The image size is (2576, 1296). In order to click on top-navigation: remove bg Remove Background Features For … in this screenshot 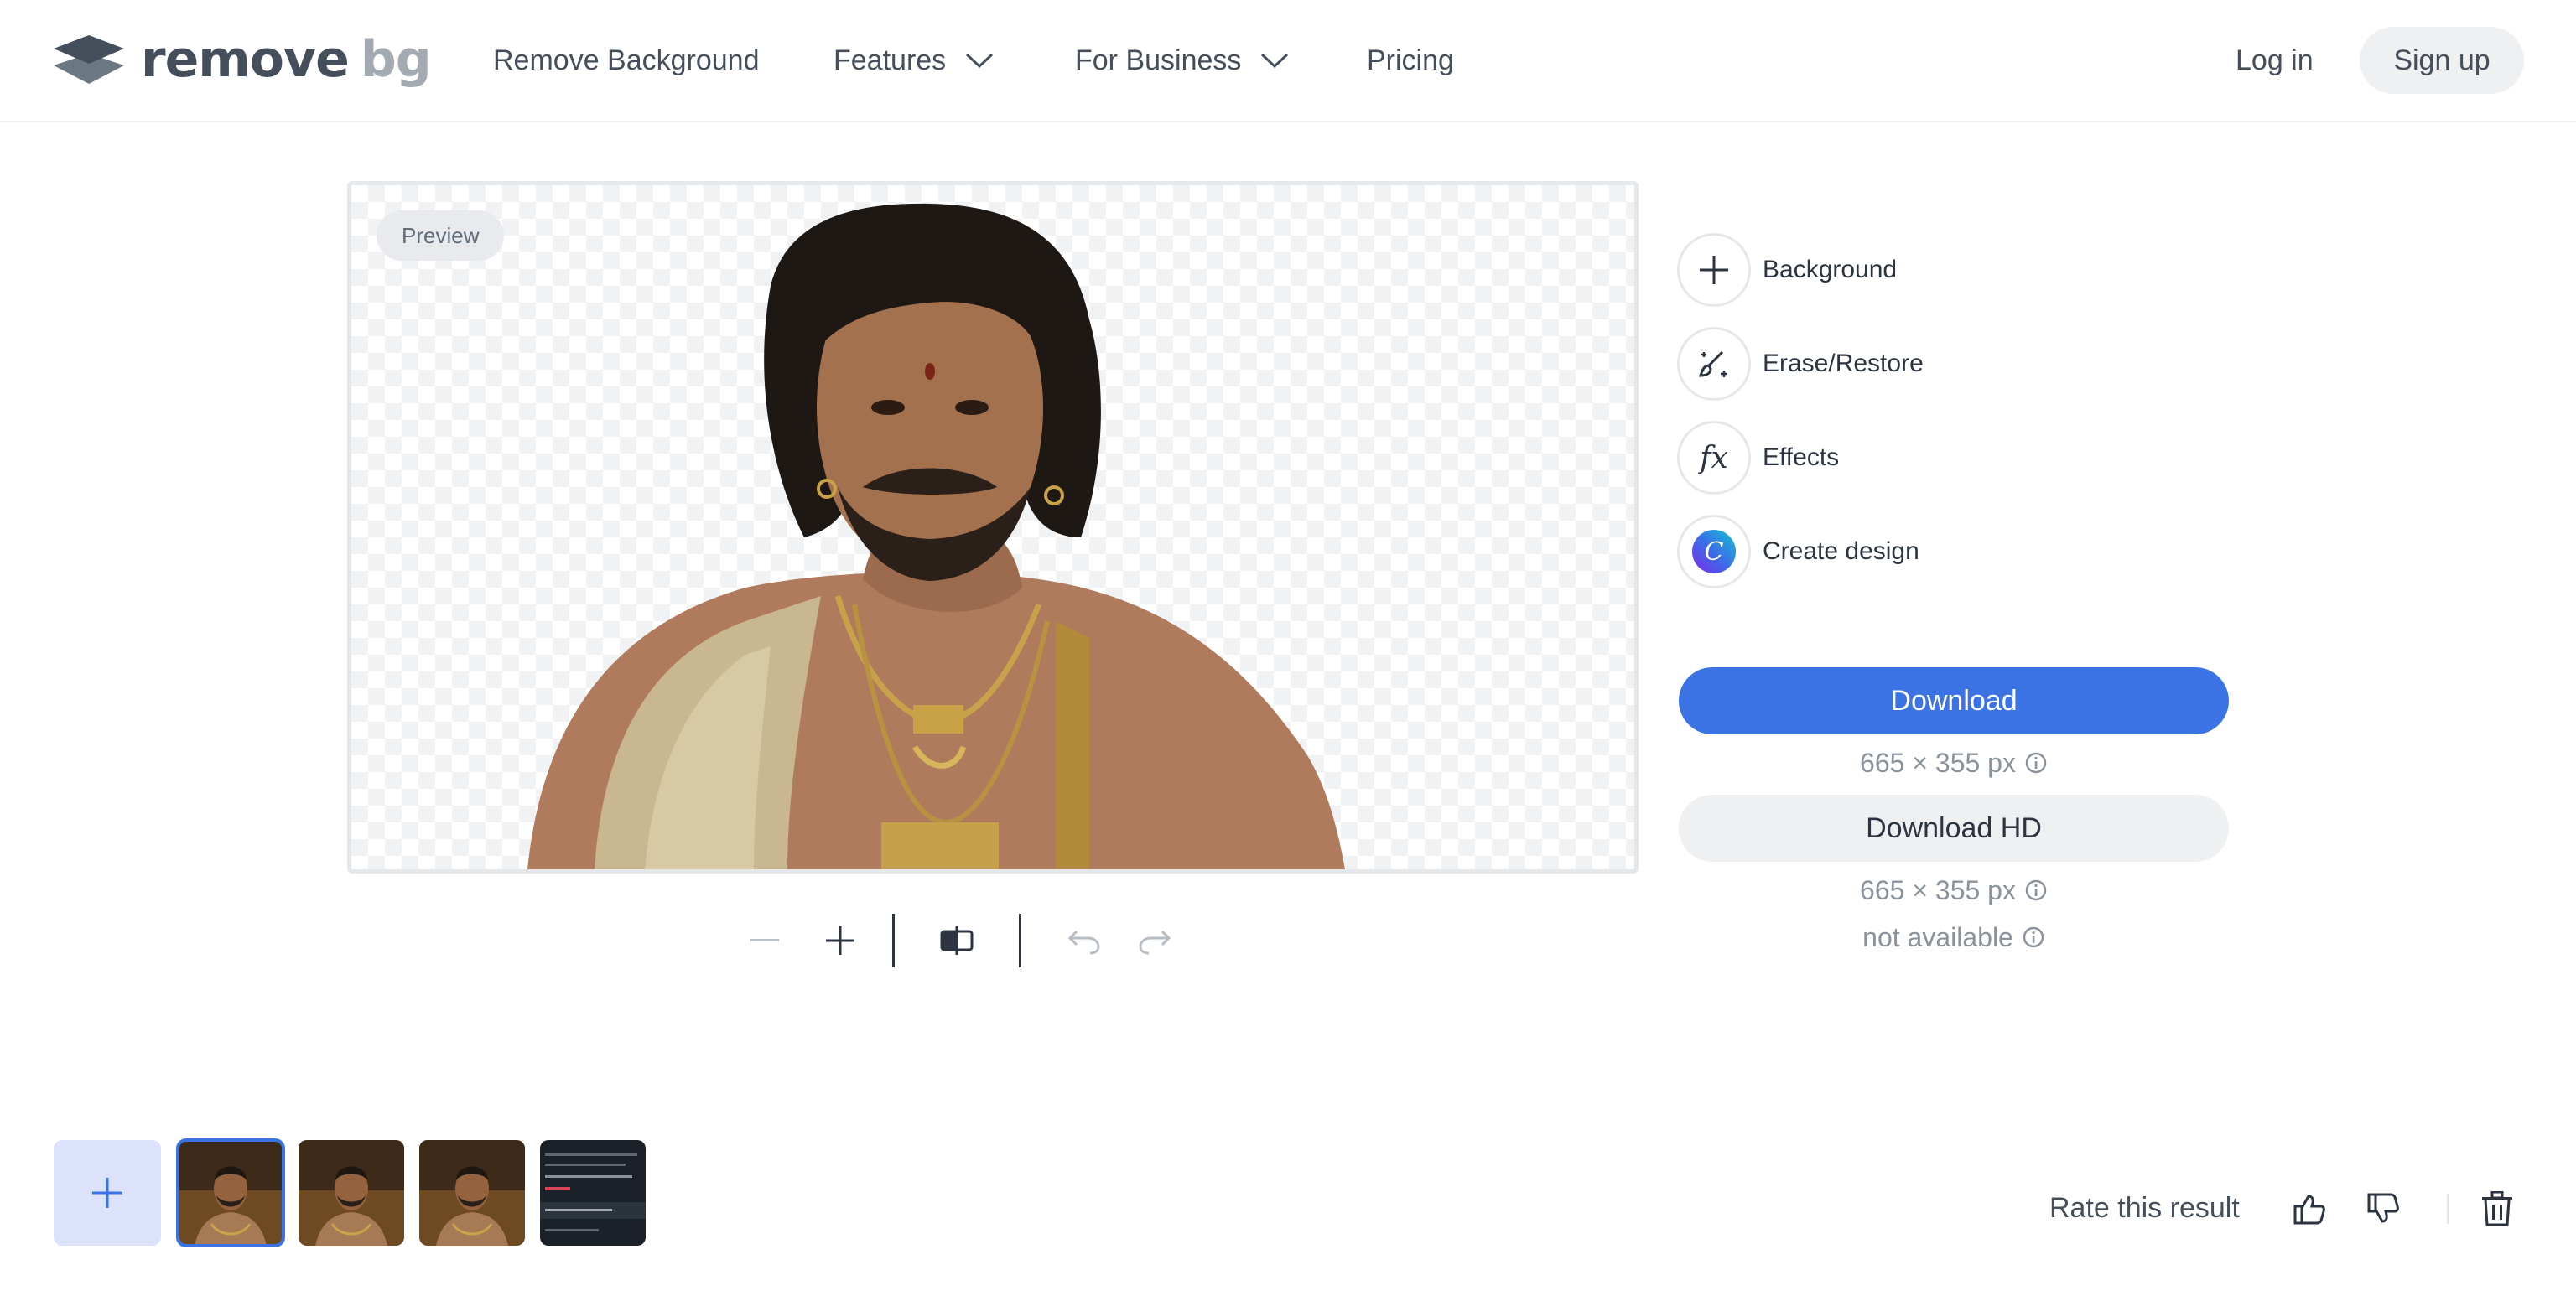, I will do `click(1288, 61)`.